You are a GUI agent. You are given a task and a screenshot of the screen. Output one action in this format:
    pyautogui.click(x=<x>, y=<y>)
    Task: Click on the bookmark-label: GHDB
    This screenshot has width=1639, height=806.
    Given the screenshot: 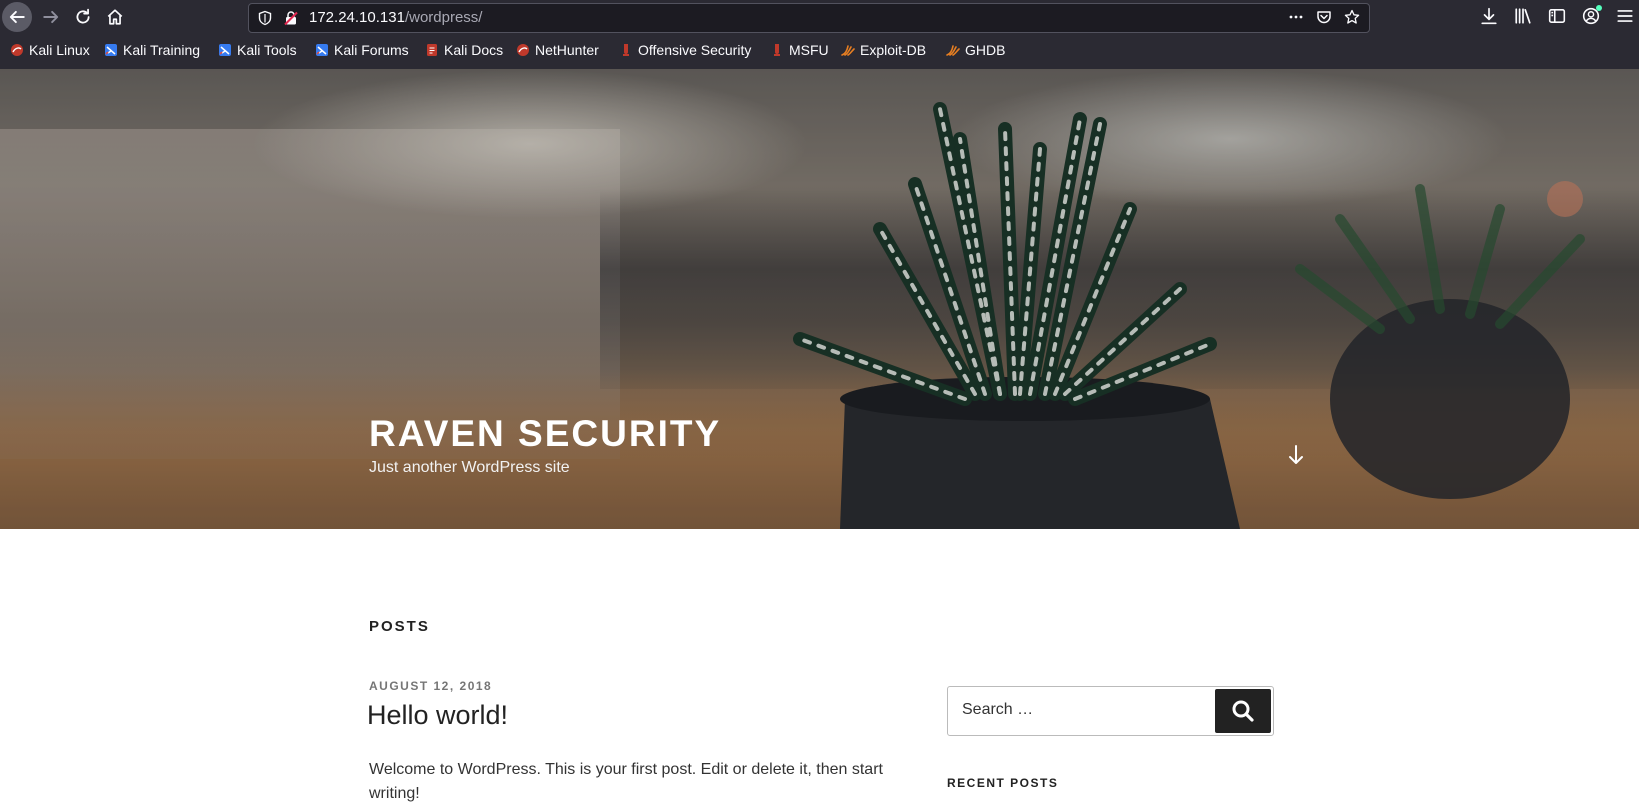 What is the action you would take?
    pyautogui.click(x=985, y=50)
    